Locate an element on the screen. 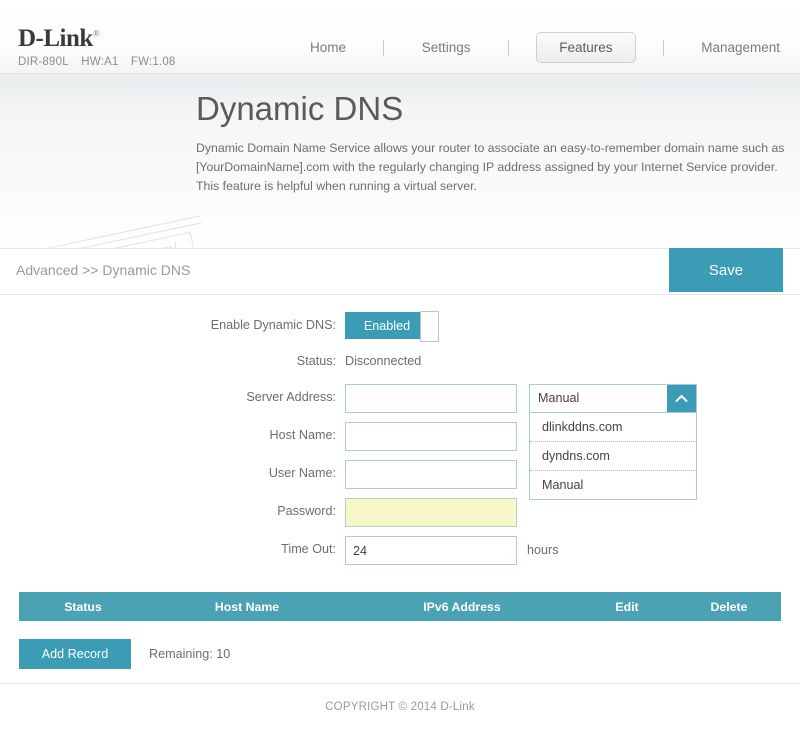 This screenshot has height=729, width=800. device-model: DIR-890L is located at coordinates (43, 62).